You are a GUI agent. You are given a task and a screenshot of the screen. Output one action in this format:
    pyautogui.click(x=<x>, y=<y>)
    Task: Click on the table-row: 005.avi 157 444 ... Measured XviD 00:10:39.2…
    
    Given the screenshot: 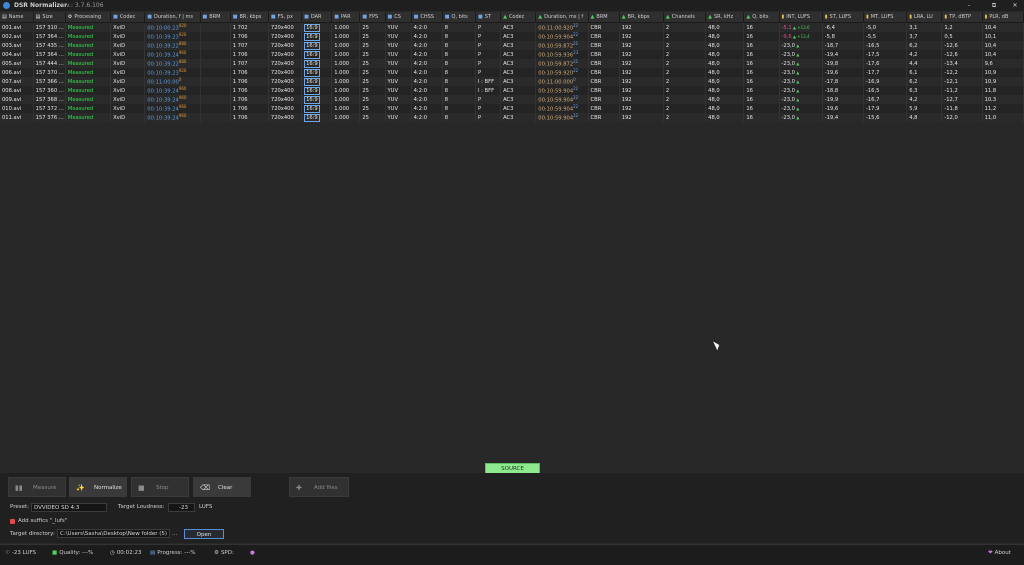 What is the action you would take?
    pyautogui.click(x=512, y=63)
    